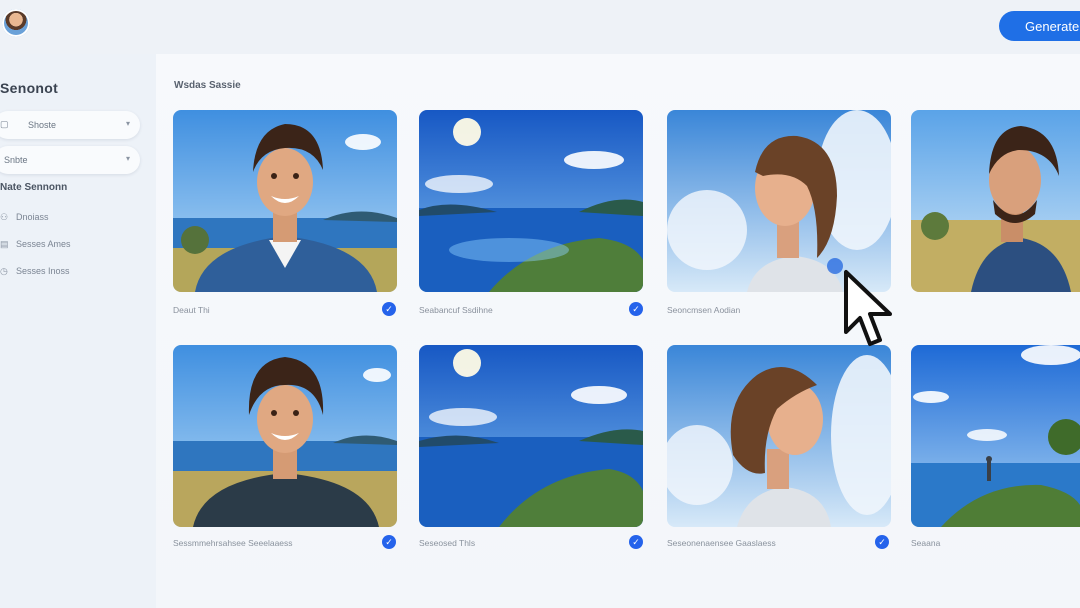 Image resolution: width=1080 pixels, height=608 pixels. I want to click on card-caption: Deaut Thi, so click(191, 310).